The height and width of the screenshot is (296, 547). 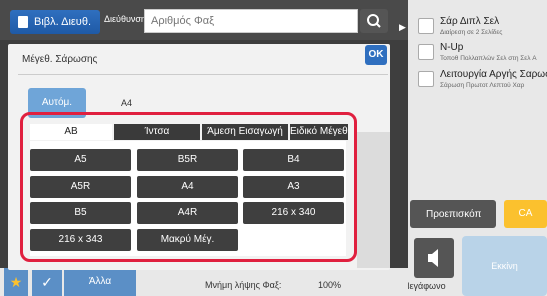 I want to click on address-book-button: Βιβλ. Διευθ., so click(x=55, y=22).